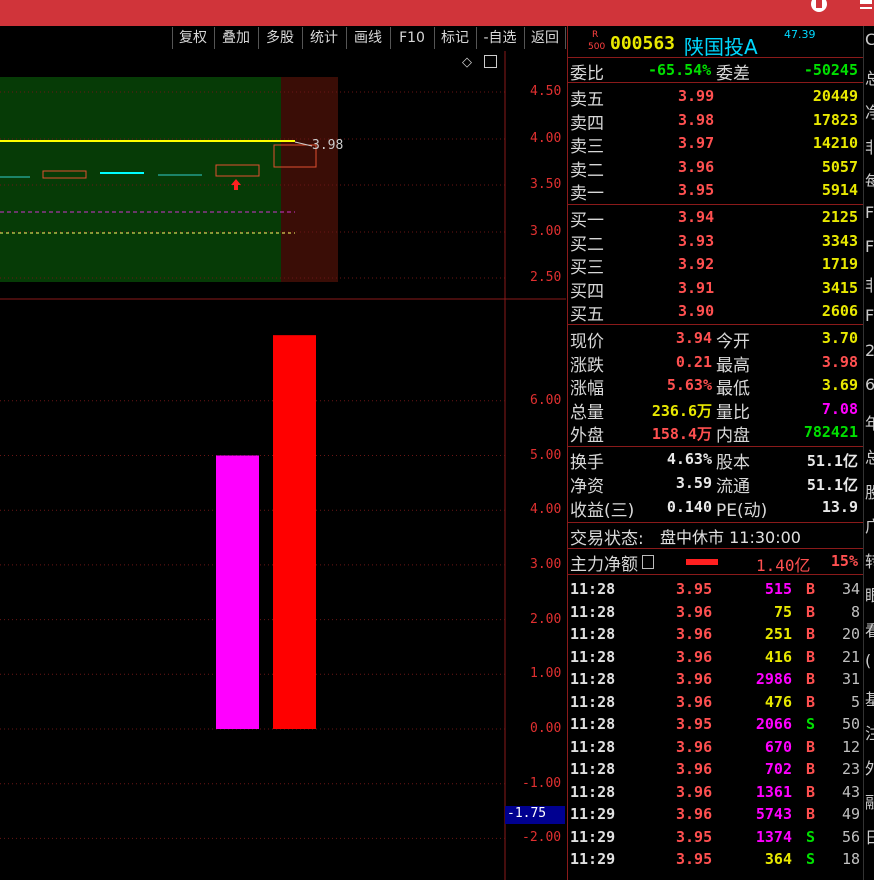  I want to click on stat-value: 3.98, so click(839, 361).